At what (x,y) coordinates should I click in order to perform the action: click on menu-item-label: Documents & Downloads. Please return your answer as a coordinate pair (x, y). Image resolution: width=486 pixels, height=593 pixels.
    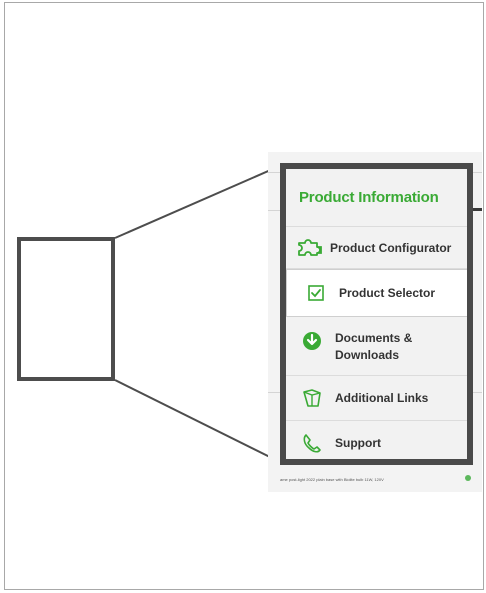
    Looking at the image, I should click on (374, 346).